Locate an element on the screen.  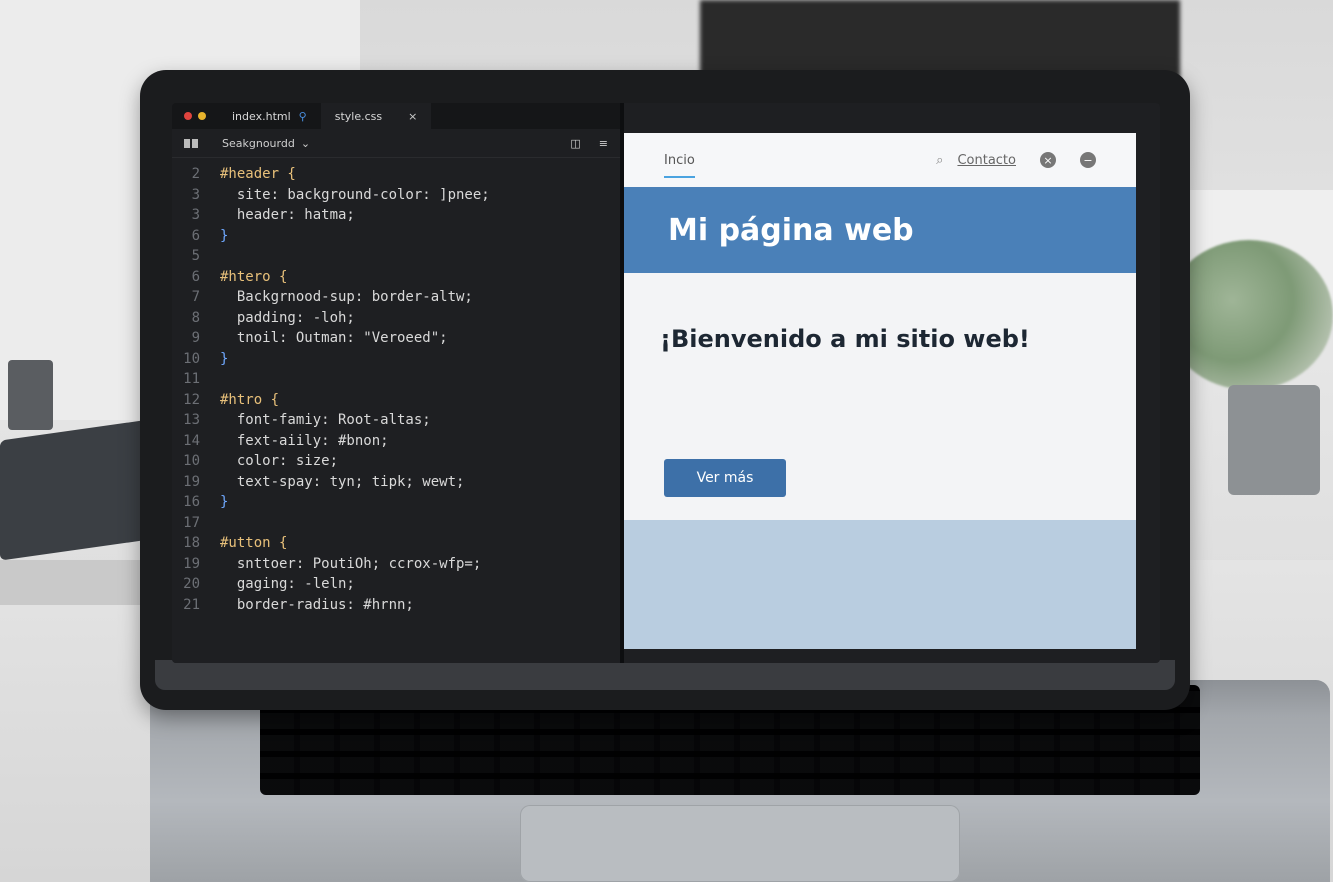
tab-style-css: style.css × is located at coordinates (376, 116).